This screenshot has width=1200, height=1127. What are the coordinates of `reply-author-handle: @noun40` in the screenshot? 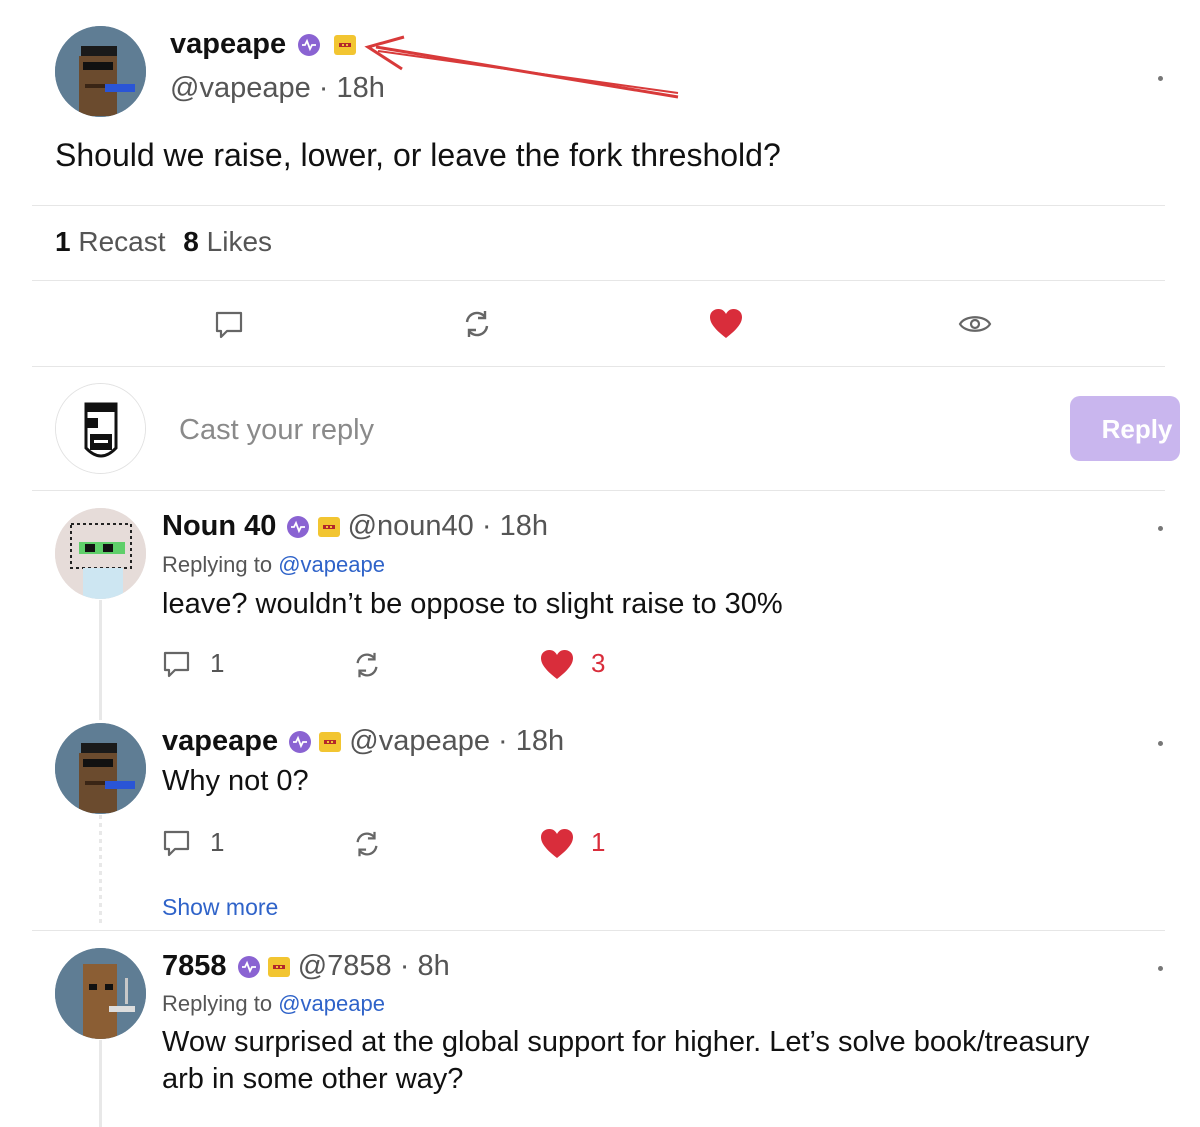 It's located at (411, 526).